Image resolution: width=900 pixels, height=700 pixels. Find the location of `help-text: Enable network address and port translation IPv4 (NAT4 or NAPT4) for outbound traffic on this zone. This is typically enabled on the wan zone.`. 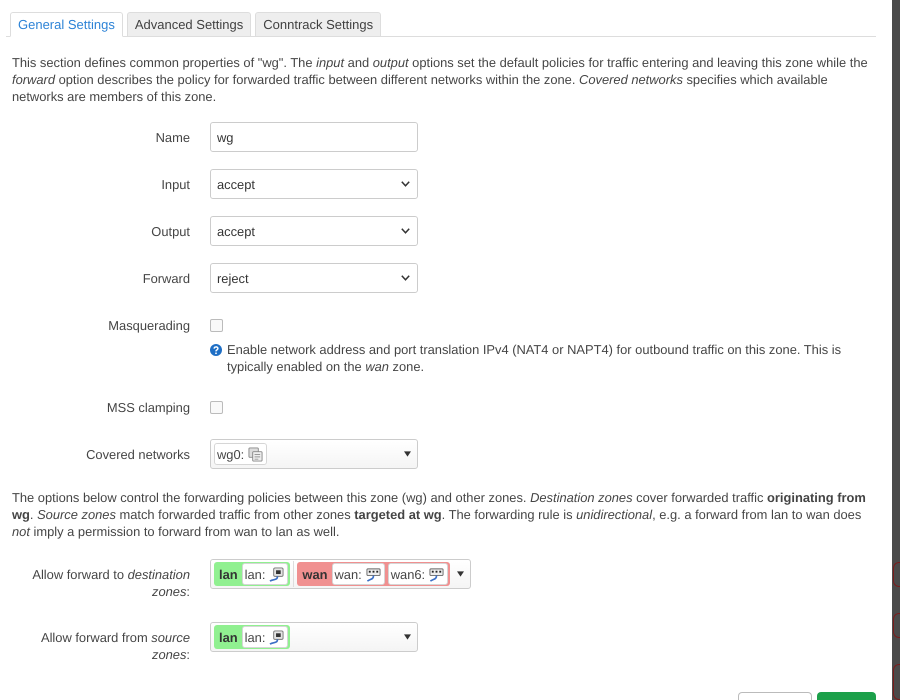

help-text: Enable network address and port translation IPv4 (NAT4 or NAPT4) for outbound traffic on this zone. This is typically enabled on the wan zone. is located at coordinates (534, 358).